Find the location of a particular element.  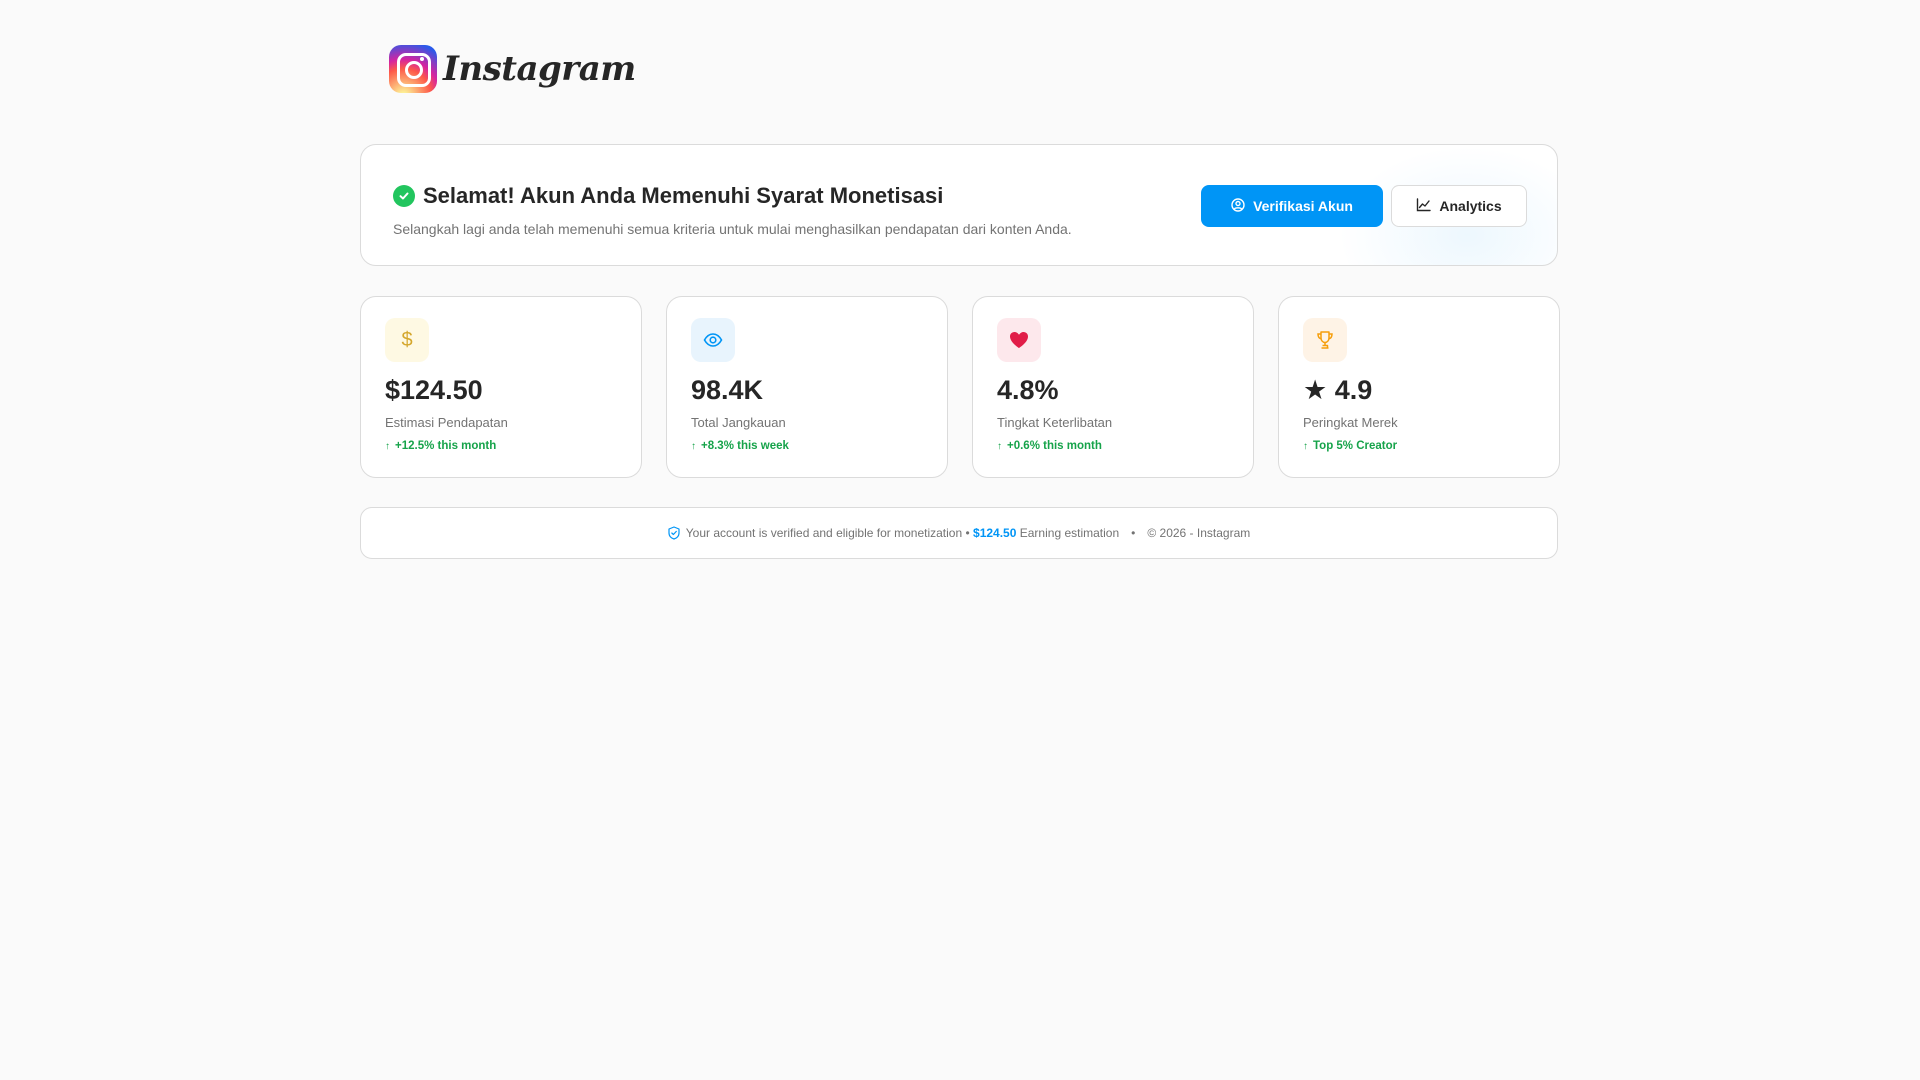

analytics-button: Analytics is located at coordinates (1459, 206).